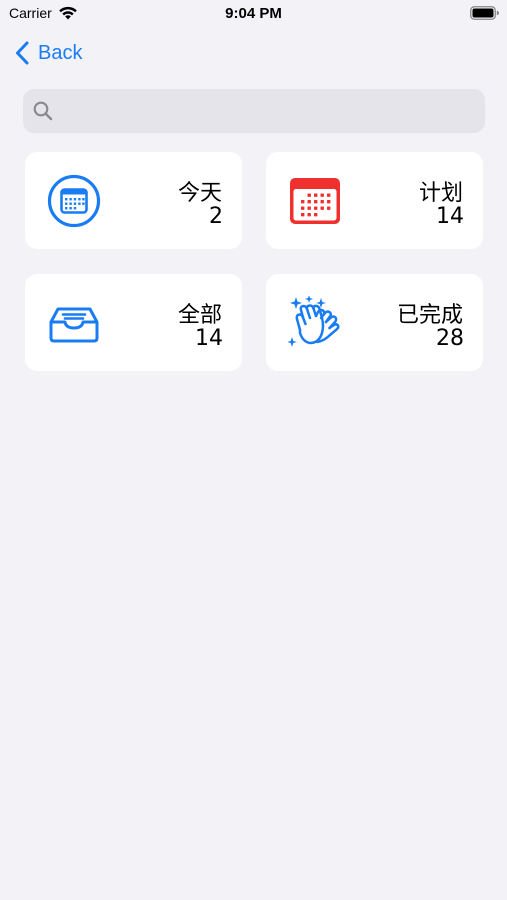  What do you see at coordinates (429, 315) in the screenshot?
I see `list-label: 已完成` at bounding box center [429, 315].